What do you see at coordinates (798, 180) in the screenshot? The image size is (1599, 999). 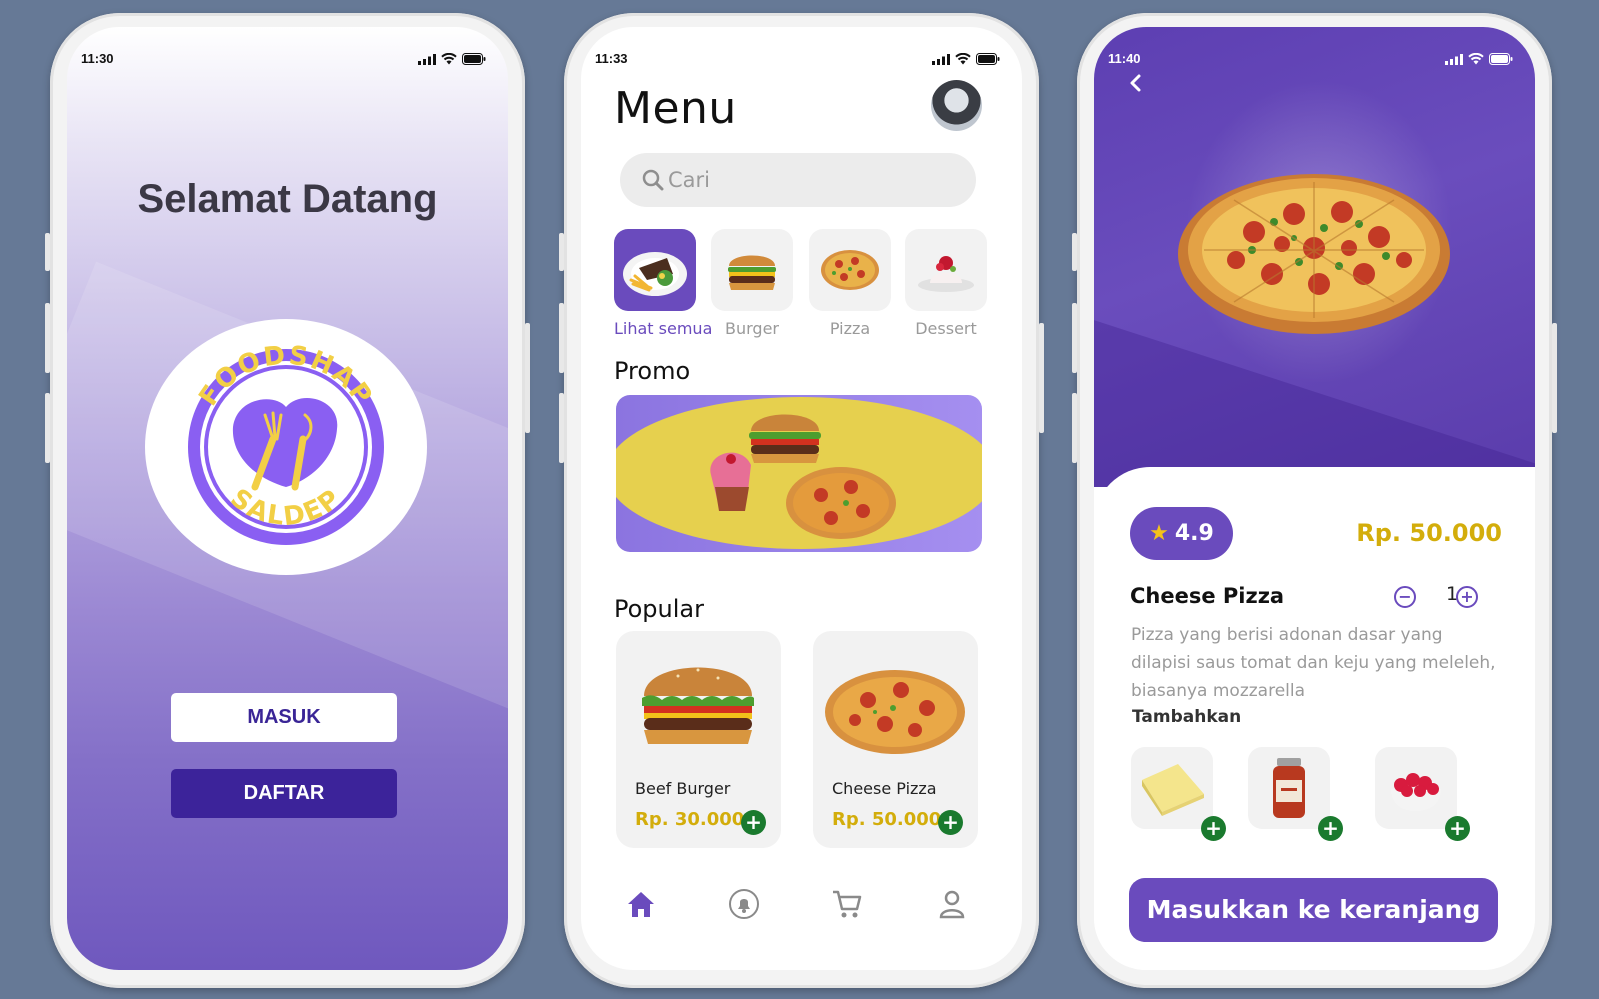 I see `search-input: Cari` at bounding box center [798, 180].